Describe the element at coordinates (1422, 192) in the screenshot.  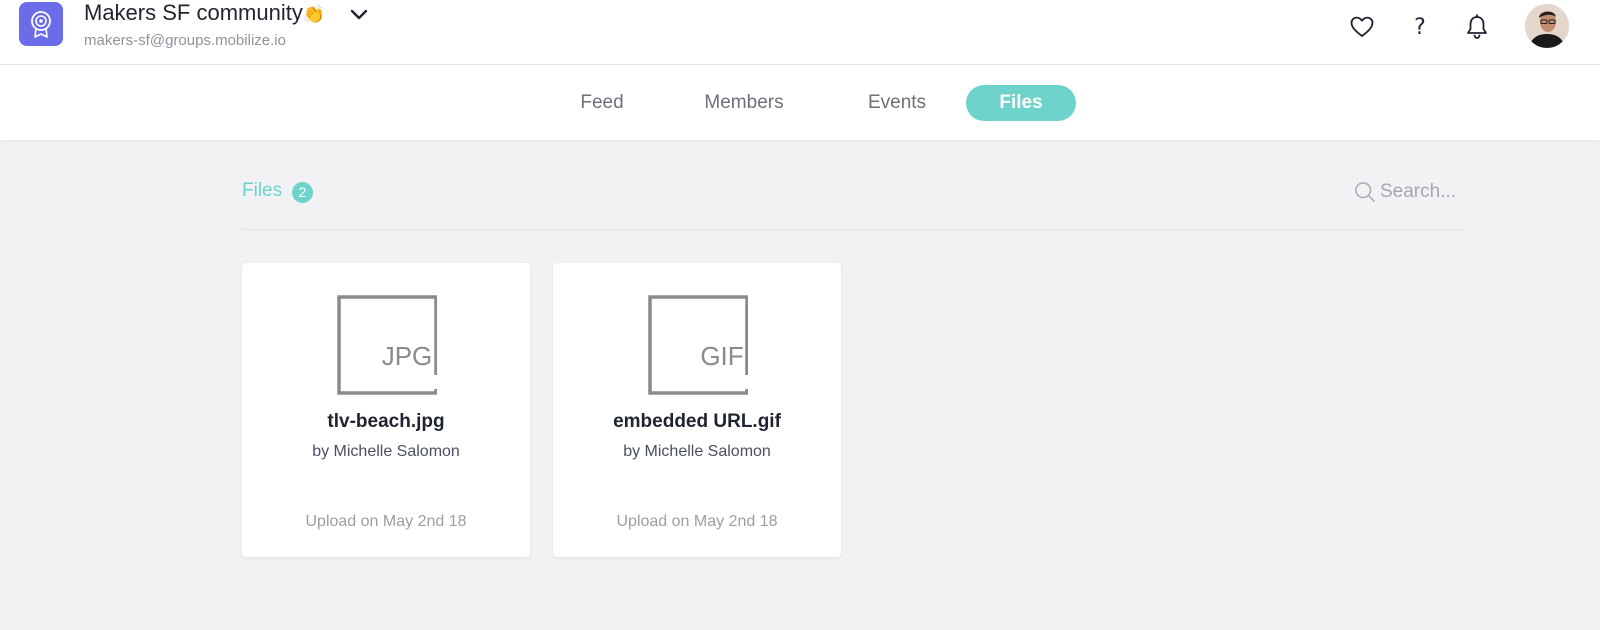
I see `search-input` at that location.